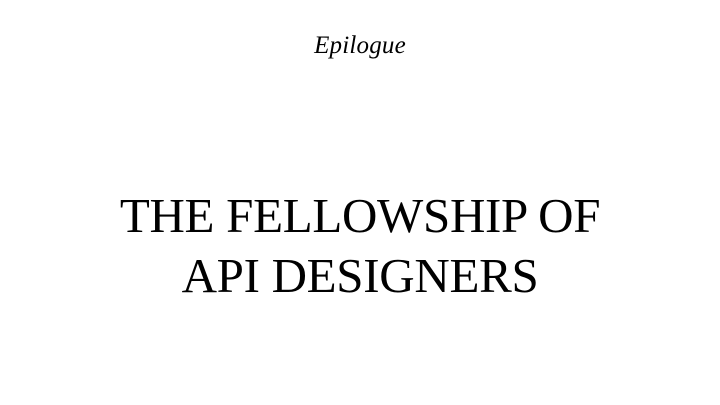 Image resolution: width=720 pixels, height=405 pixels. What do you see at coordinates (360, 275) in the screenshot?
I see `title-line-2: API DESIGNERS` at bounding box center [360, 275].